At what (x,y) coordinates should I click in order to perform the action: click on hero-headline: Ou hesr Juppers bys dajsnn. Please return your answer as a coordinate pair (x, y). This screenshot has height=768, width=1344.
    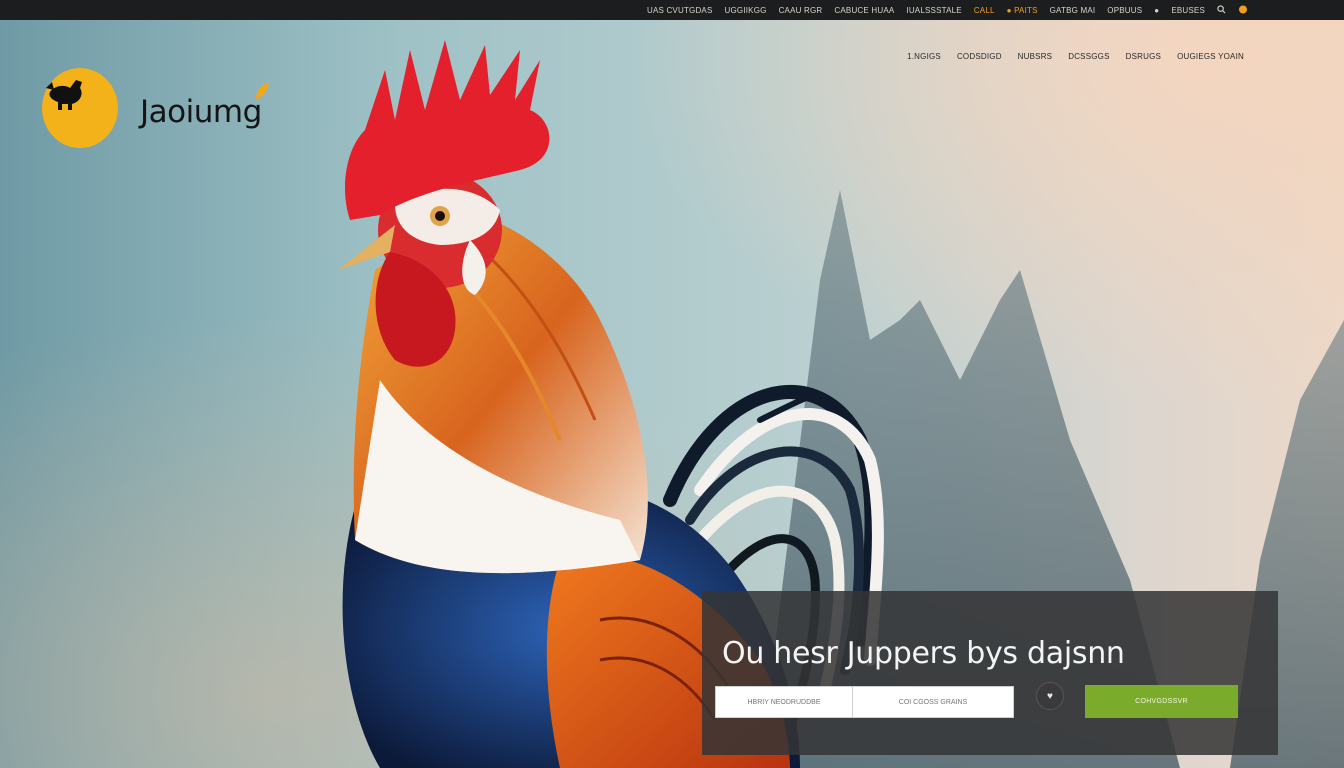
    Looking at the image, I should click on (923, 653).